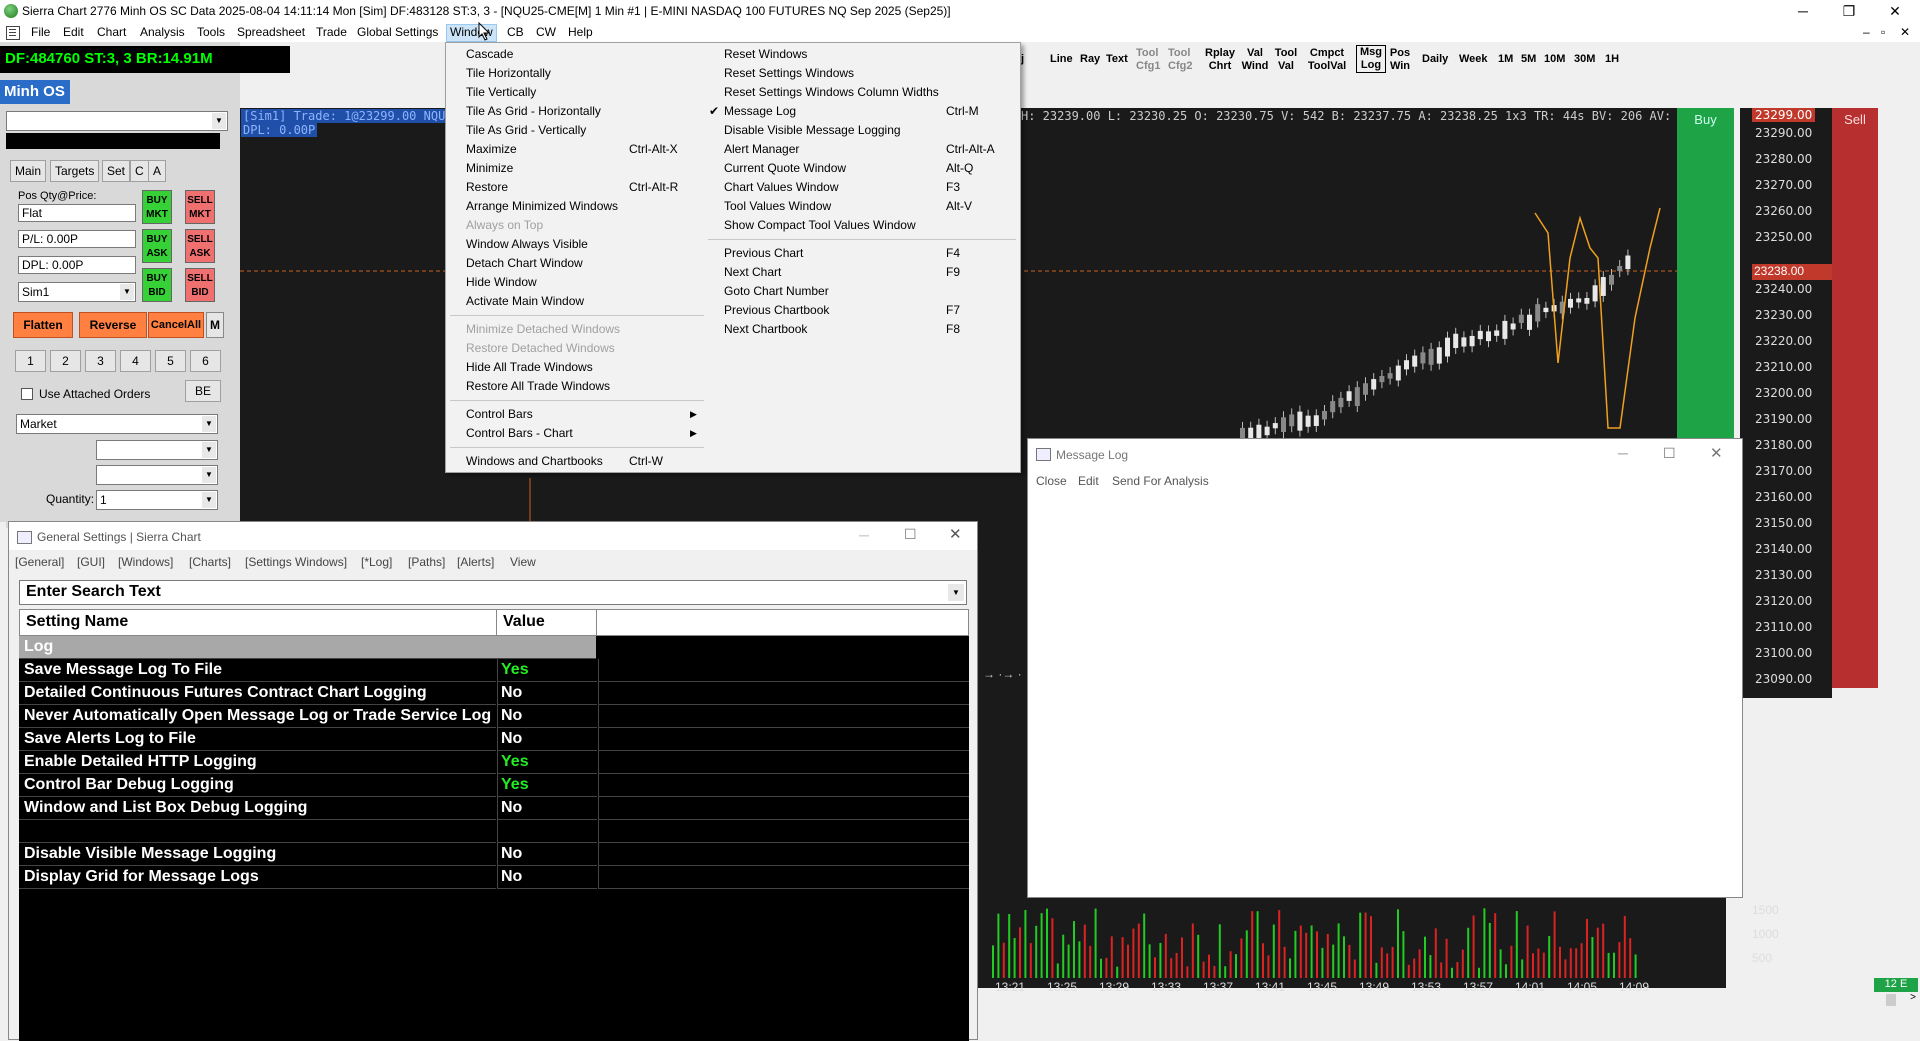 The width and height of the screenshot is (1920, 1041). I want to click on val-wind-button: Val Wind, so click(1255, 60).